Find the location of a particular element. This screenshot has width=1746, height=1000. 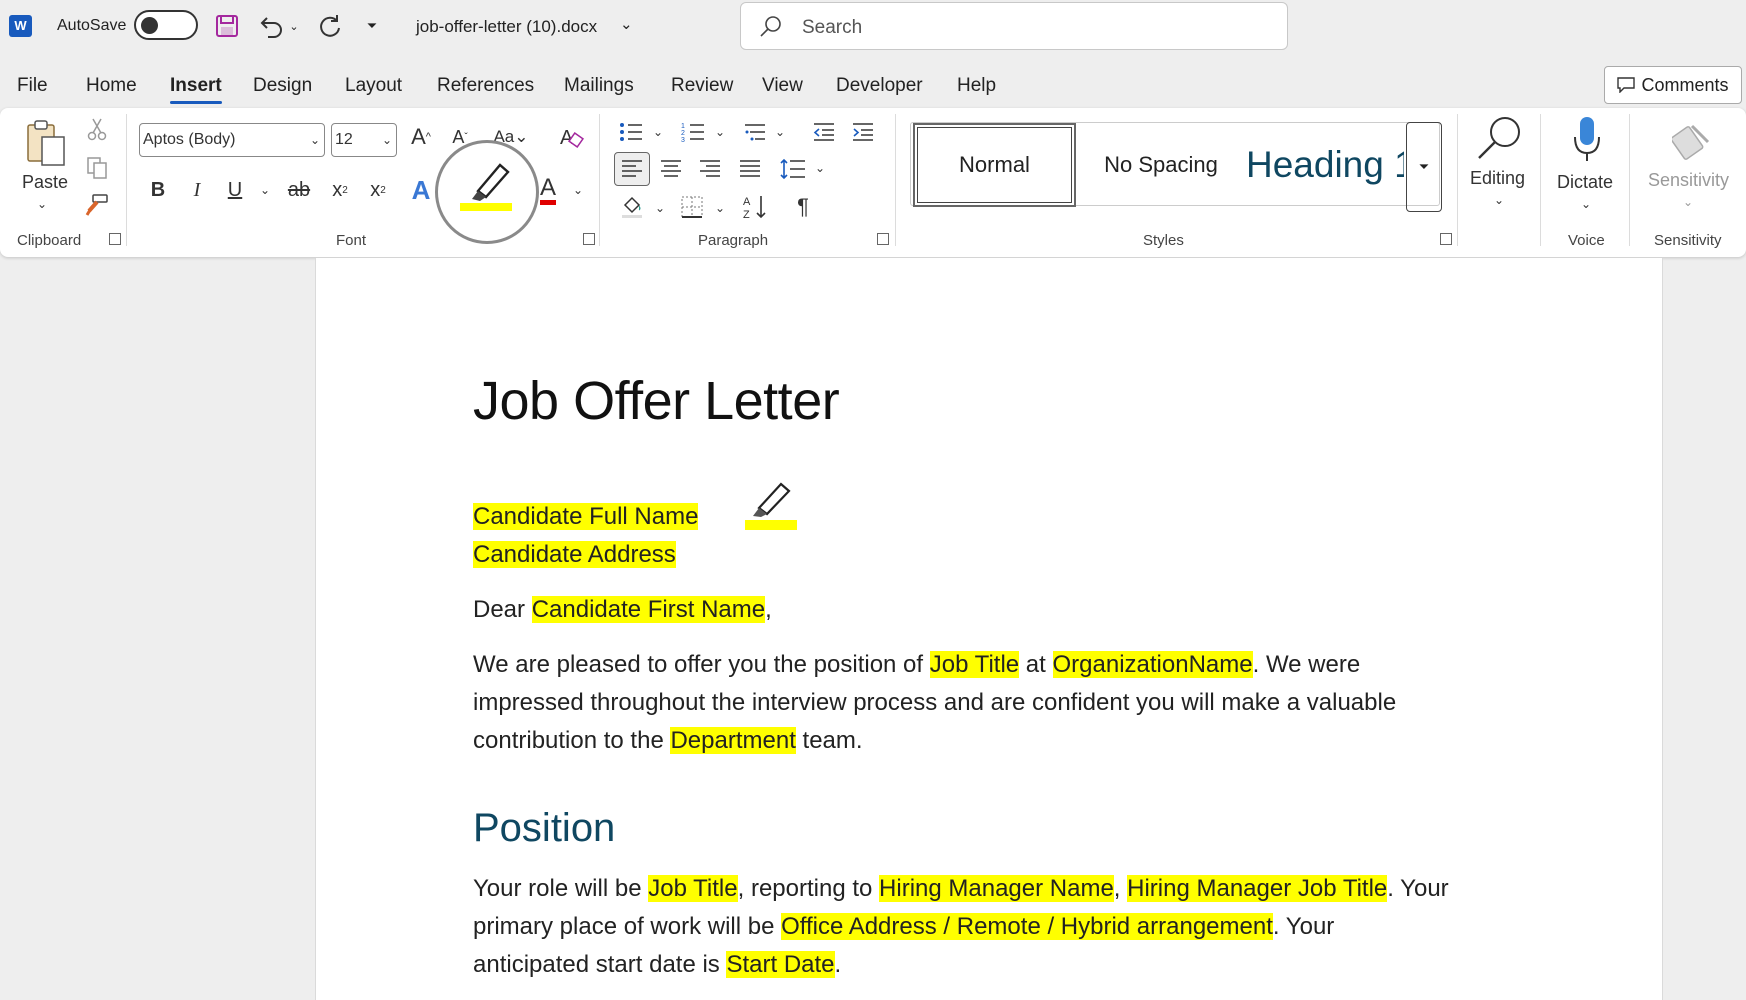

save-icon is located at coordinates (227, 26).